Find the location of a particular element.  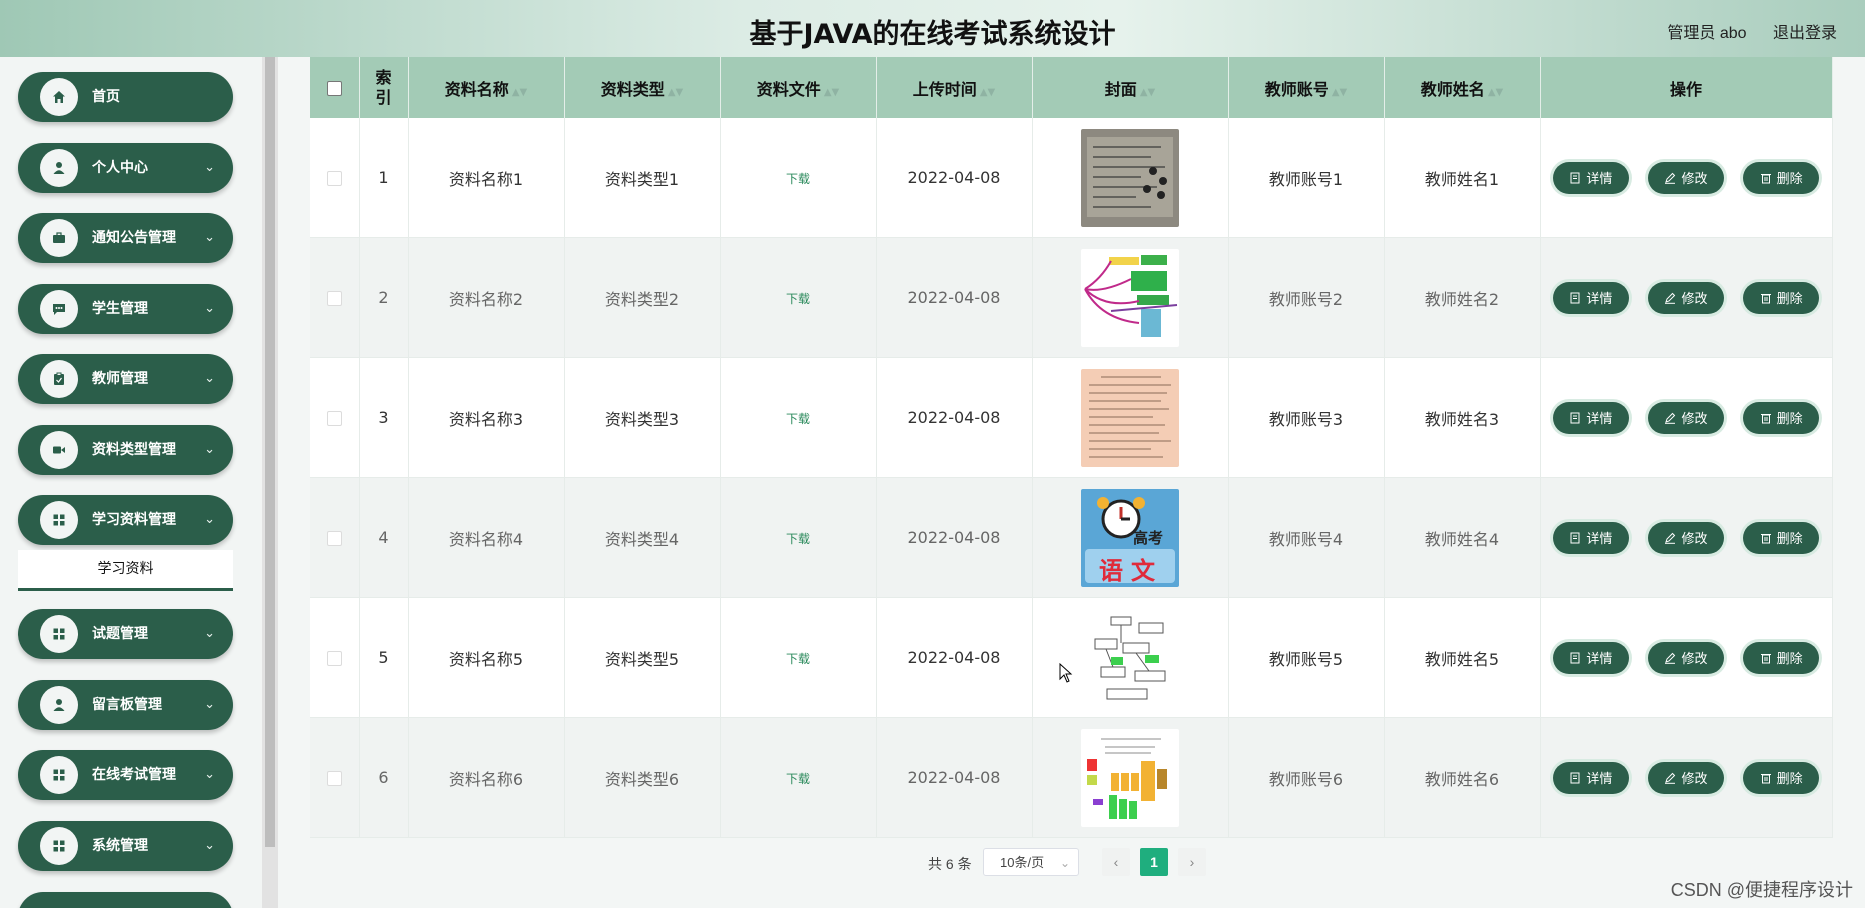

column-header-file: 资料文件 ▲▼ is located at coordinates (798, 87).